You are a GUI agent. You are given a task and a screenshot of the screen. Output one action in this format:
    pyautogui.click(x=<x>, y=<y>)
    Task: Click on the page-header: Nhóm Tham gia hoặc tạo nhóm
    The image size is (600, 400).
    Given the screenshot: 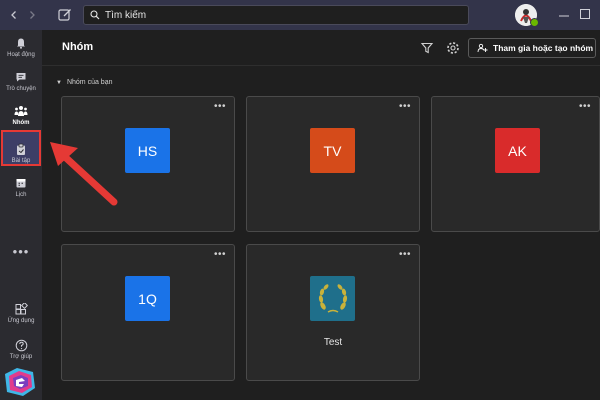 What is the action you would take?
    pyautogui.click(x=321, y=48)
    